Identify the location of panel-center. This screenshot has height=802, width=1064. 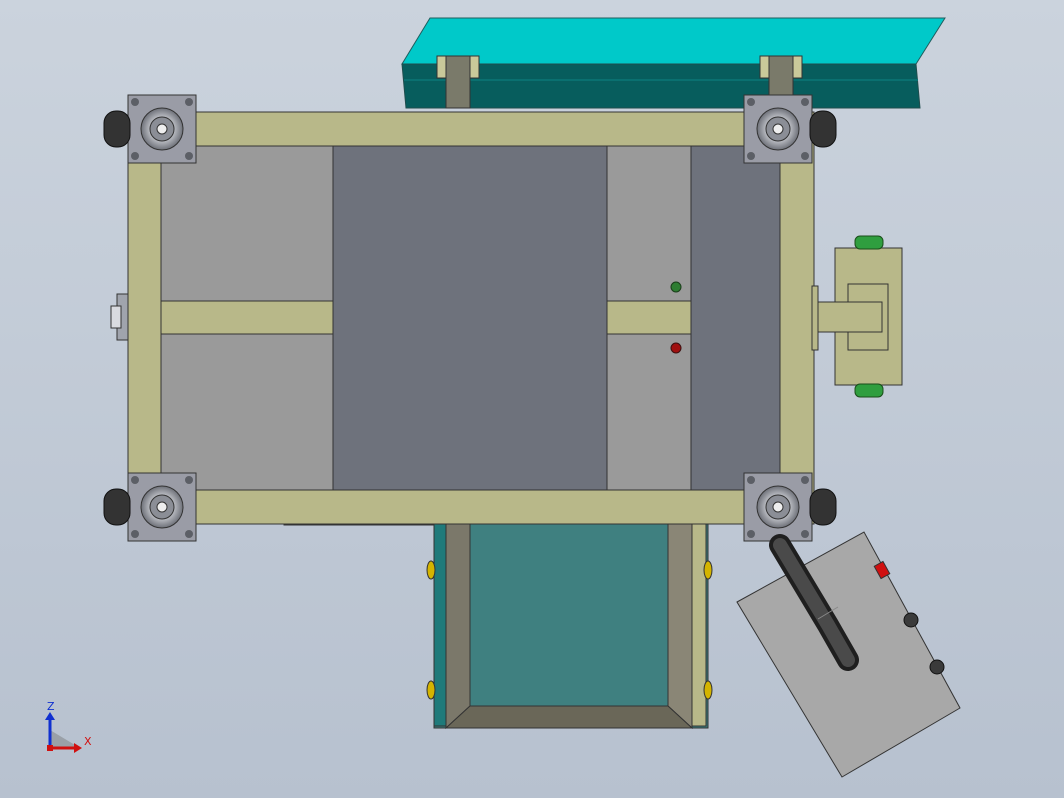
(470, 318).